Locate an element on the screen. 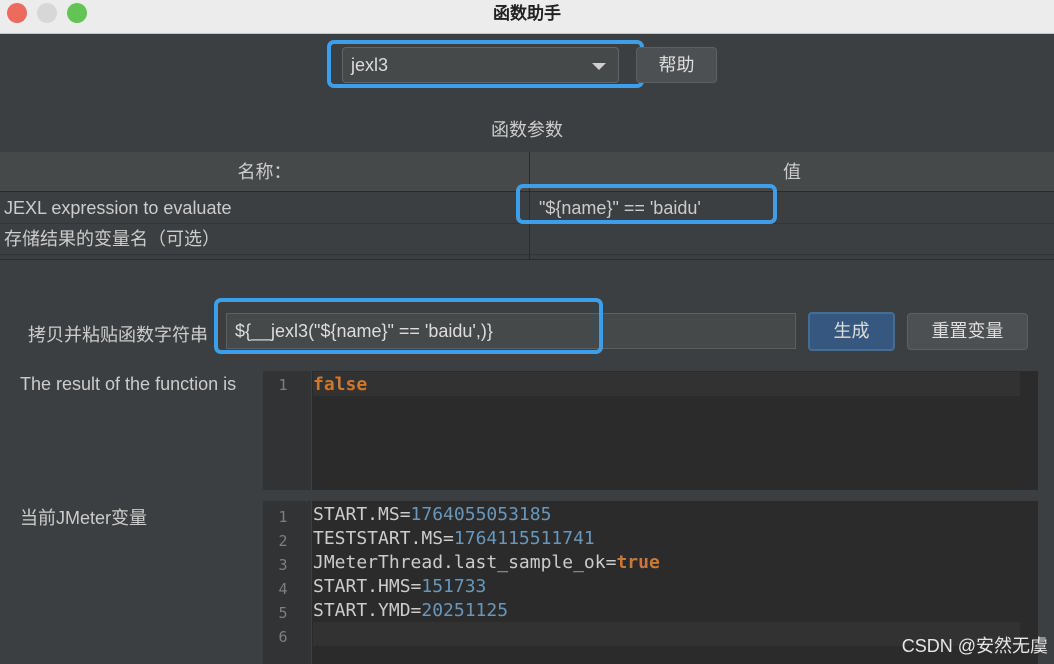 This screenshot has height=664, width=1054. watermark: CSDN @安然无虞 is located at coordinates (974, 646).